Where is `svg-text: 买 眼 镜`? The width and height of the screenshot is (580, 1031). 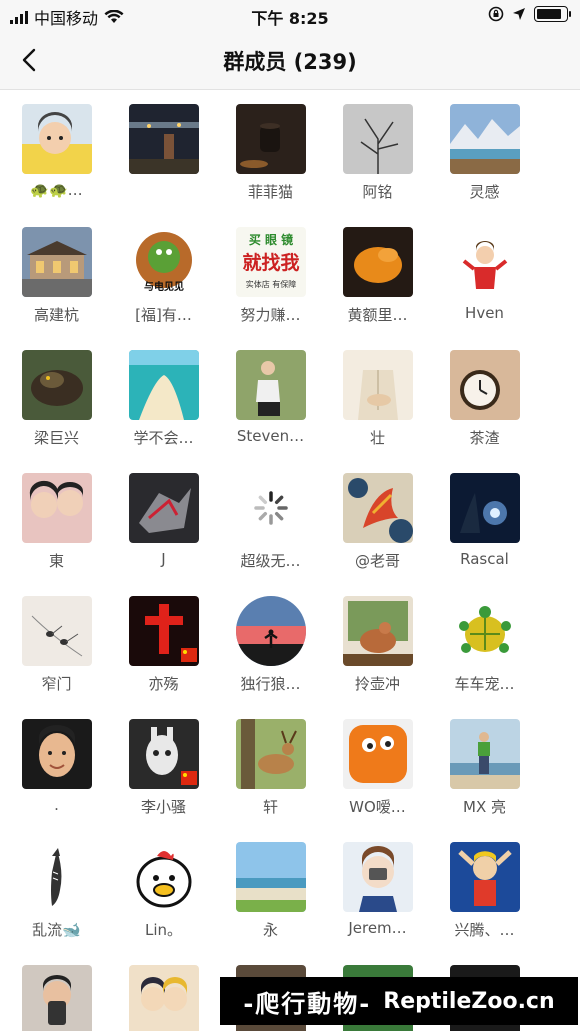 svg-text: 买 眼 镜 is located at coordinates (271, 239).